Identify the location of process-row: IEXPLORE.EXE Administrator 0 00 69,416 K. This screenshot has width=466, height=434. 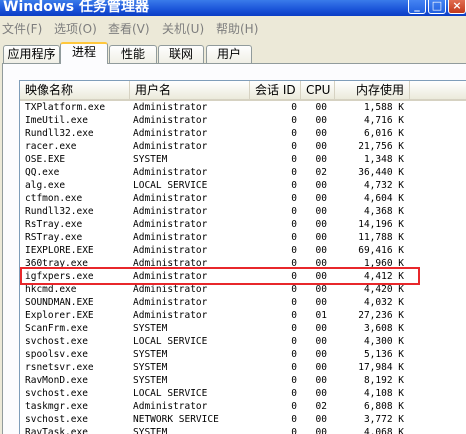
(243, 250).